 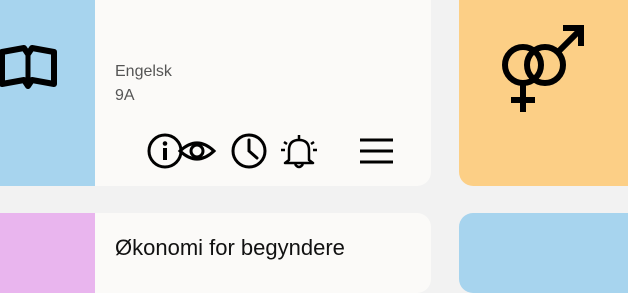 What do you see at coordinates (543, 253) in the screenshot?
I see `course-card` at bounding box center [543, 253].